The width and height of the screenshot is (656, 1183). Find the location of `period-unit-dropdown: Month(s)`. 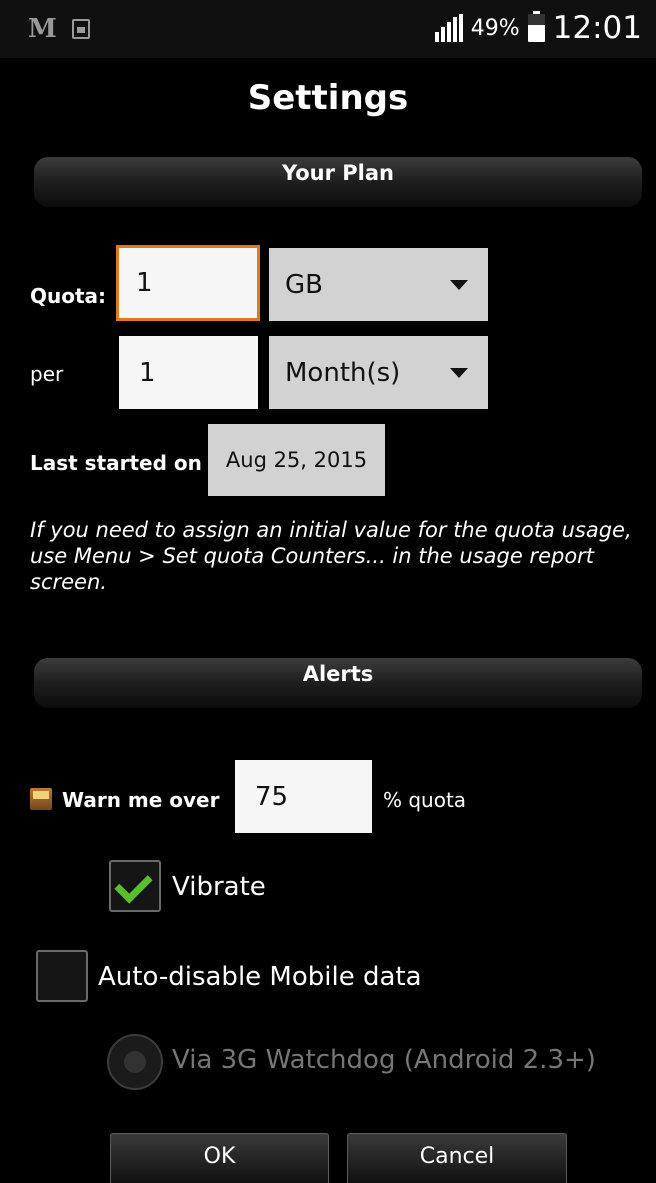

period-unit-dropdown: Month(s) is located at coordinates (378, 372).